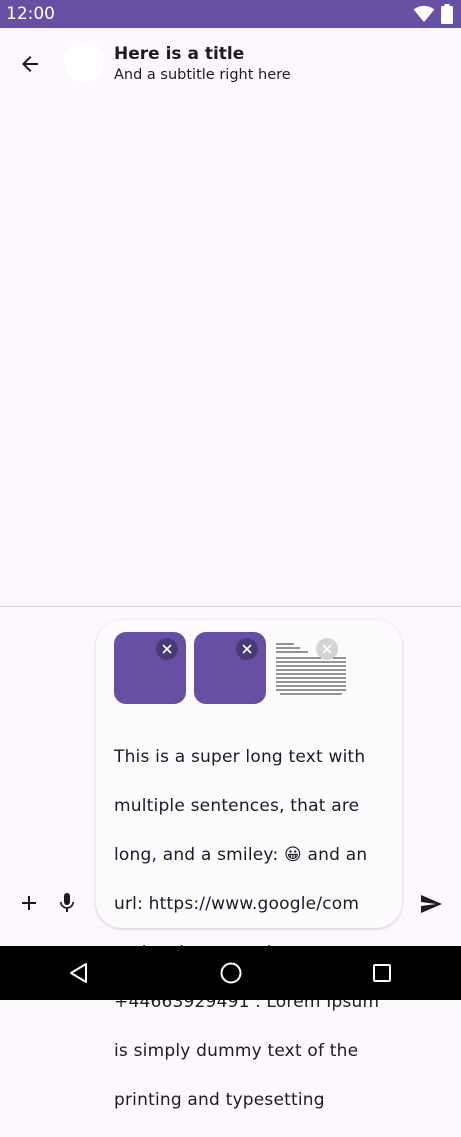  Describe the element at coordinates (237, 903) in the screenshot. I see `message-line: url: https://www.google/com` at that location.